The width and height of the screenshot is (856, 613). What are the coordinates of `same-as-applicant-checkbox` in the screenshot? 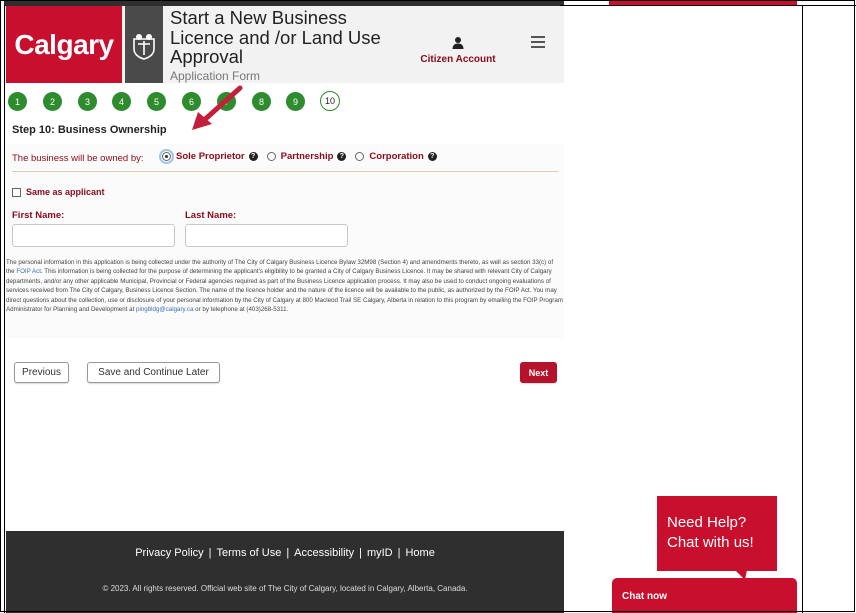 It's located at (16, 192).